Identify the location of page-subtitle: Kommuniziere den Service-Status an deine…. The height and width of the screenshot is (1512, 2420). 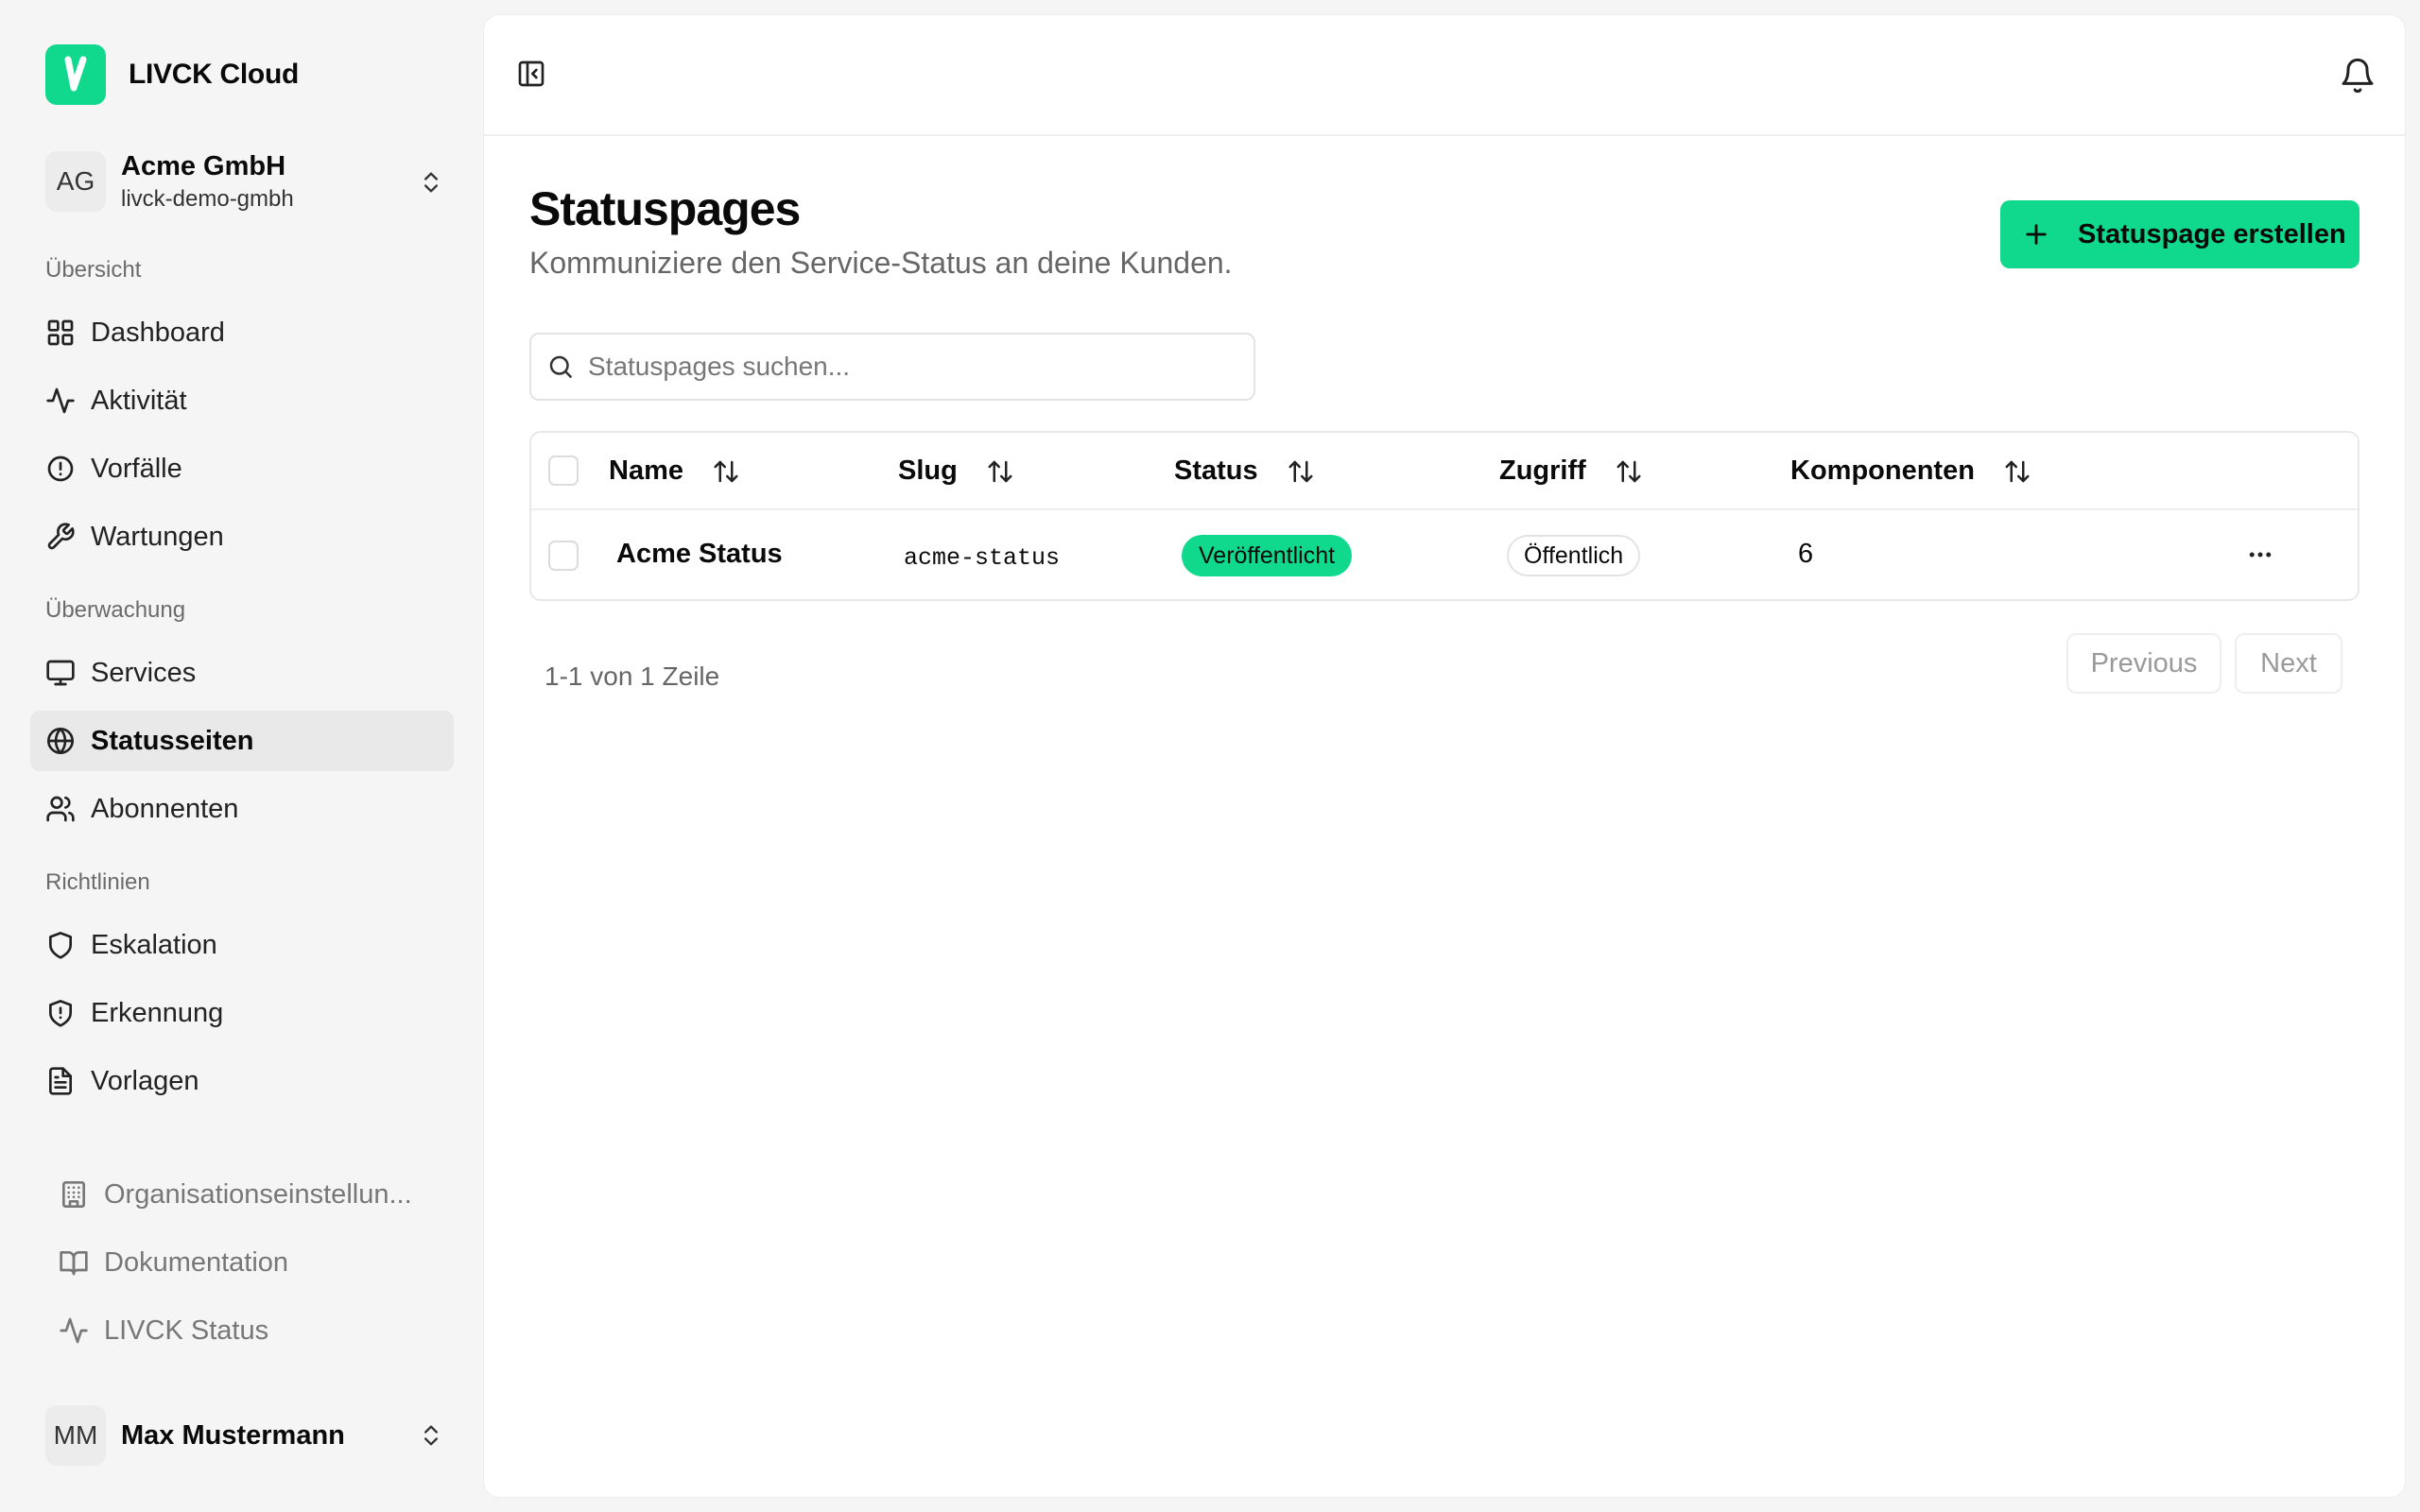
(881, 263).